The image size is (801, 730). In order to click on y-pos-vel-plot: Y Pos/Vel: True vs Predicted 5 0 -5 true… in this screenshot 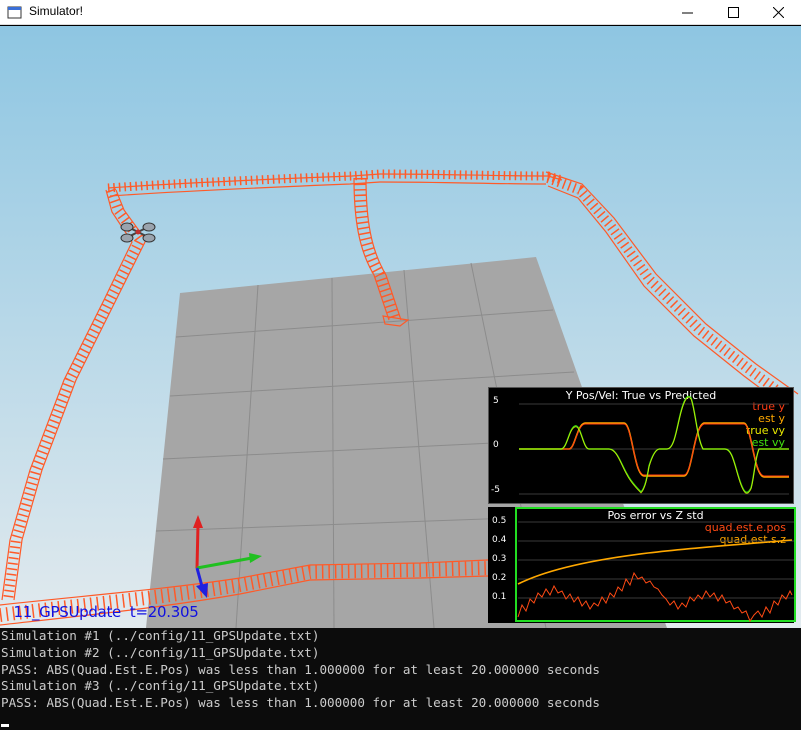, I will do `click(641, 445)`.